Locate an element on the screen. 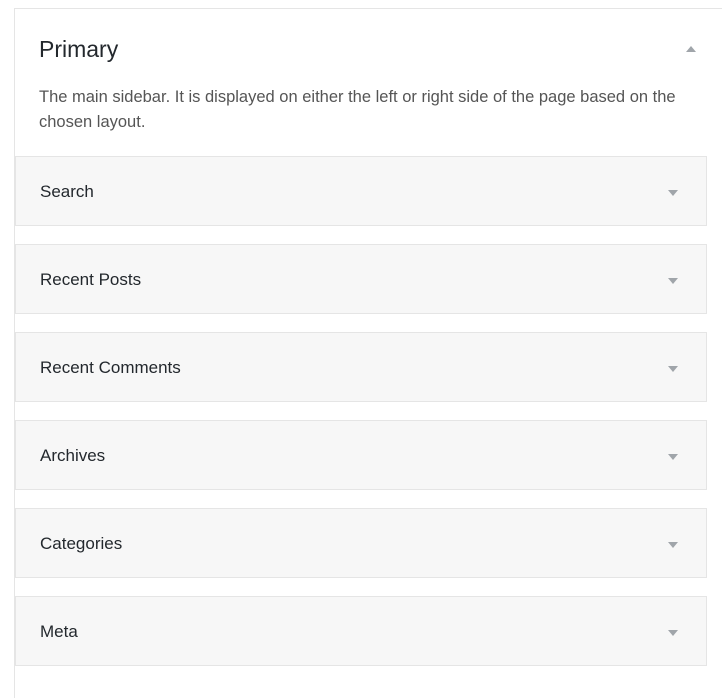 Image resolution: width=723 pixels, height=698 pixels. widget-label: Recent Comments is located at coordinates (110, 367).